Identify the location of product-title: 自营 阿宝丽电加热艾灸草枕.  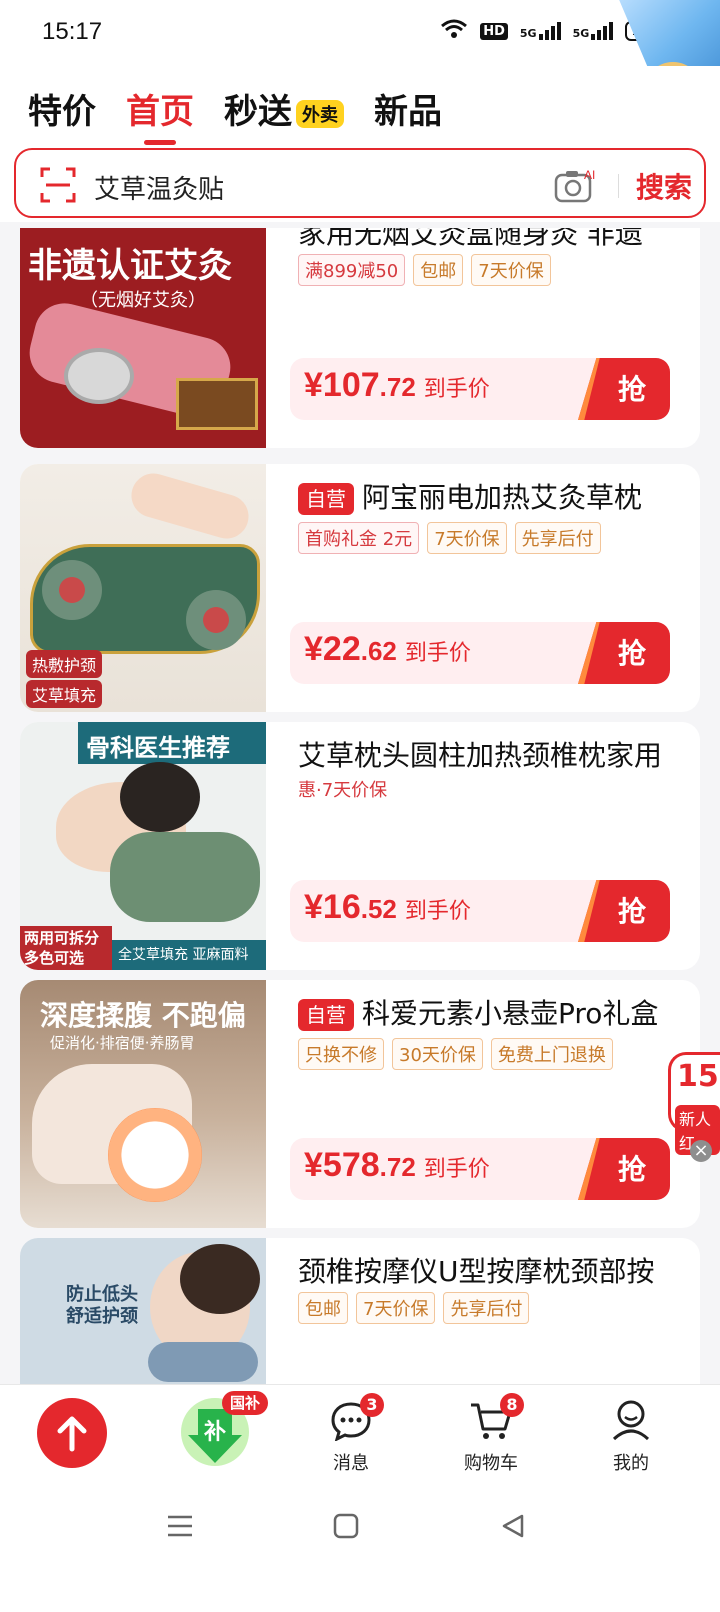
(491, 498).